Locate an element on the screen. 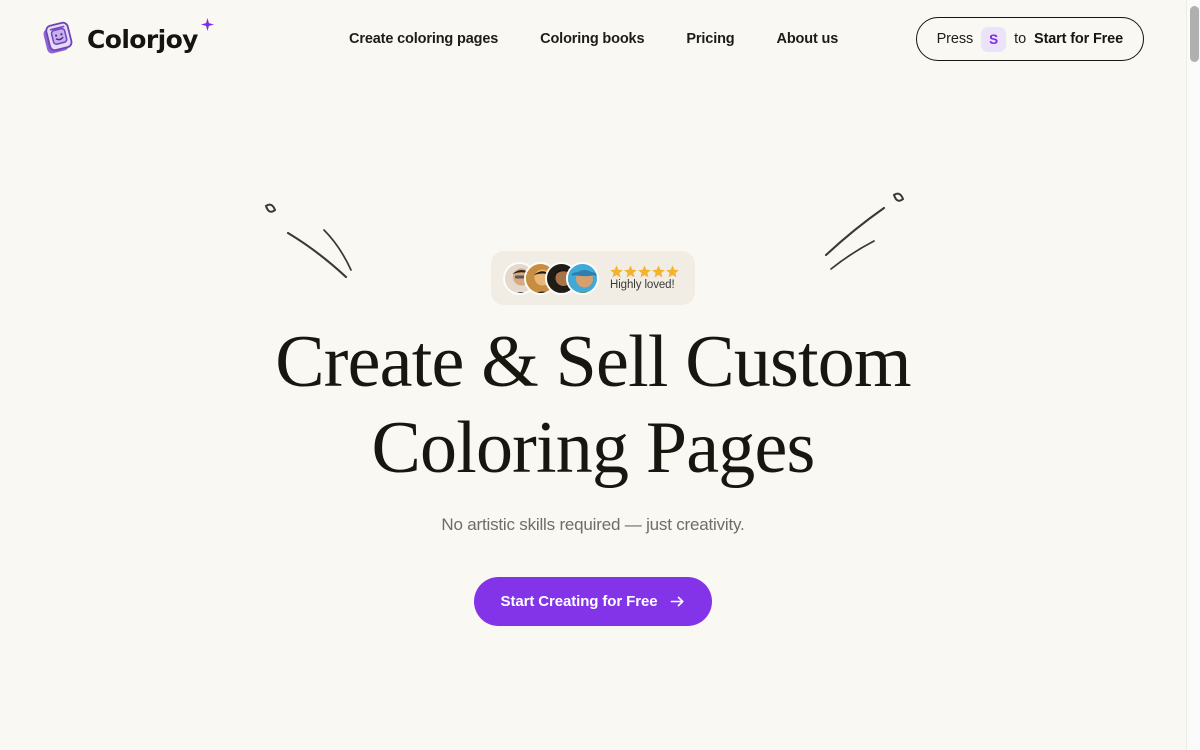 Image resolution: width=1200 pixels, height=750 pixels. avatar-group is located at coordinates (551, 278).